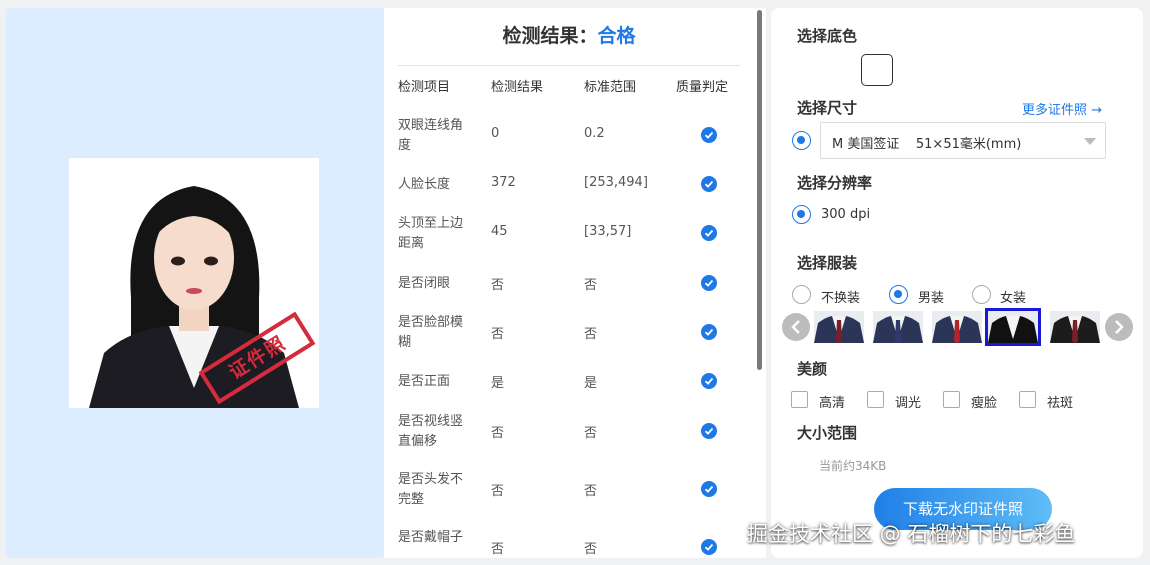 The image size is (1150, 565). Describe the element at coordinates (853, 466) in the screenshot. I see `current-size-text: 当前约34KB` at that location.